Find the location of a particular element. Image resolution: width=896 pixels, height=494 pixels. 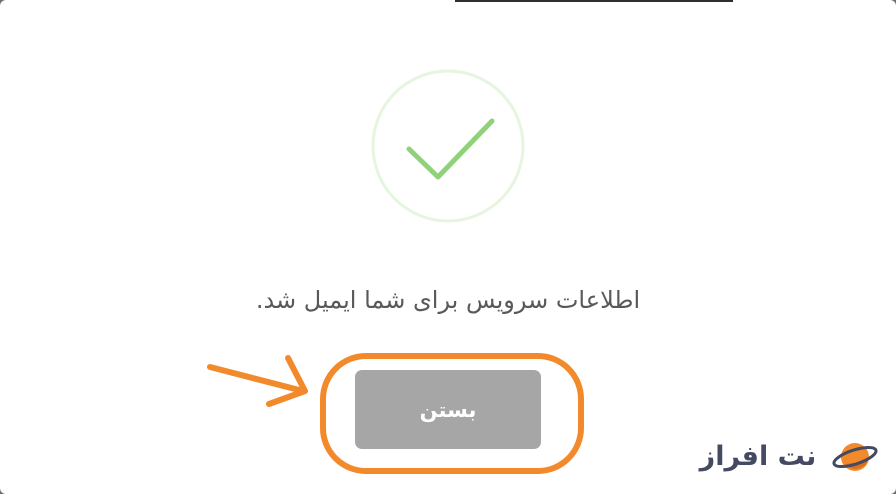

arrow-icon is located at coordinates (257, 381).